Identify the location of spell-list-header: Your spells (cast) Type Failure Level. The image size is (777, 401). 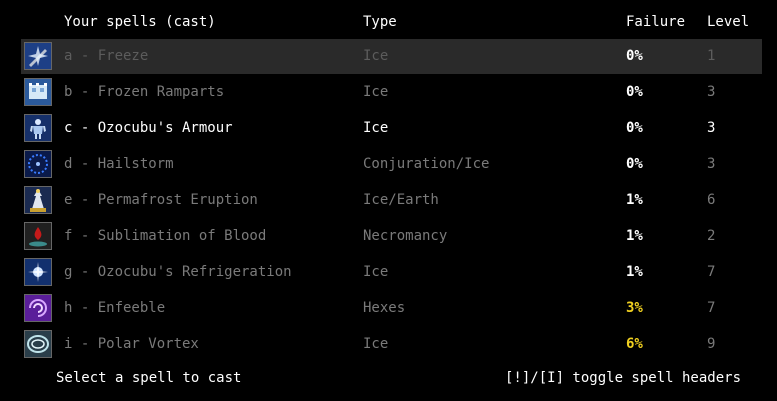
(388, 25).